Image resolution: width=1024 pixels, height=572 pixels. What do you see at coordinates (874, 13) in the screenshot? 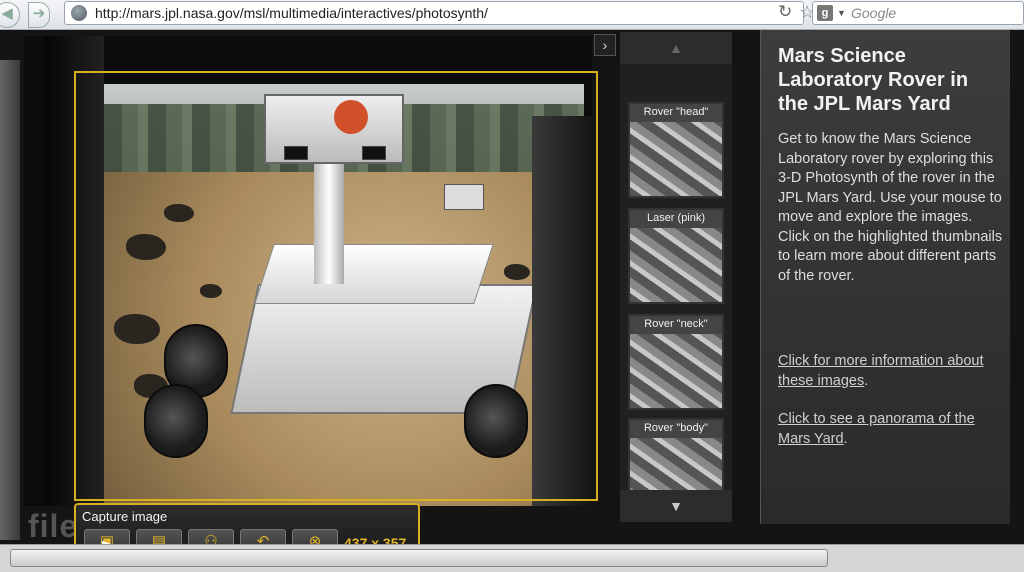
I see `search-placeholder: Google` at bounding box center [874, 13].